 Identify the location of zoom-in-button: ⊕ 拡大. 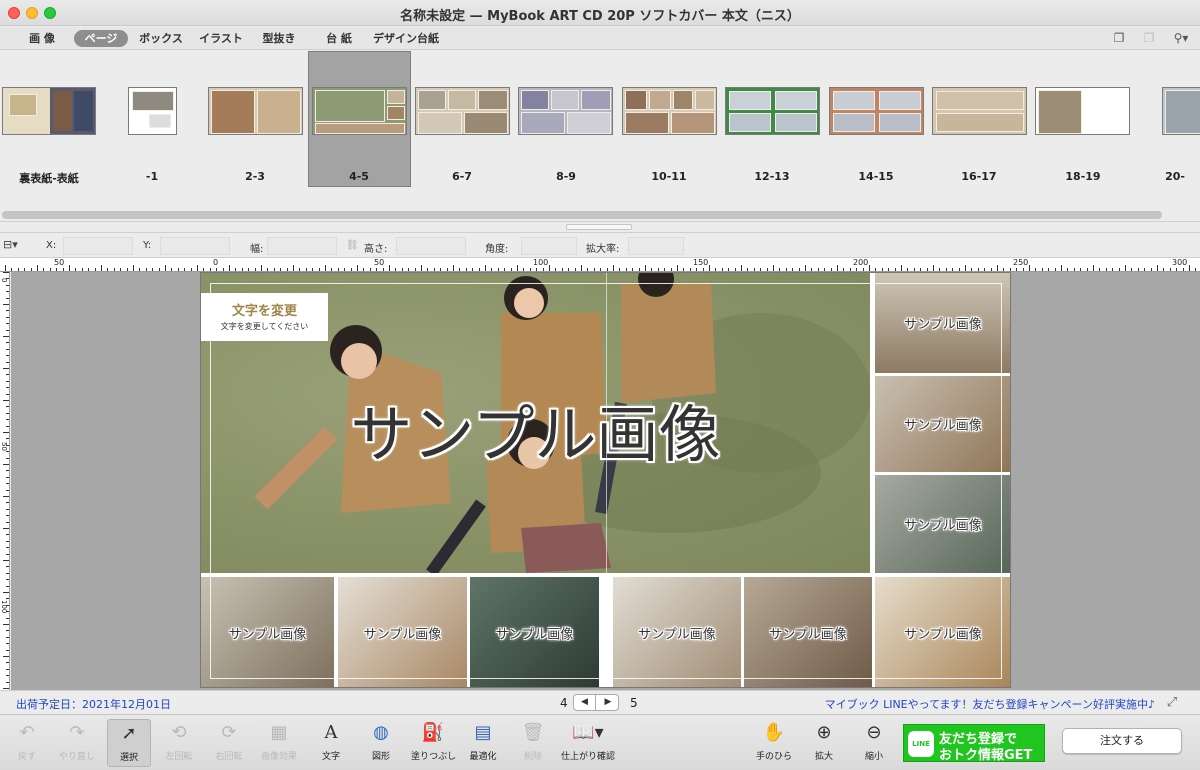
(824, 743).